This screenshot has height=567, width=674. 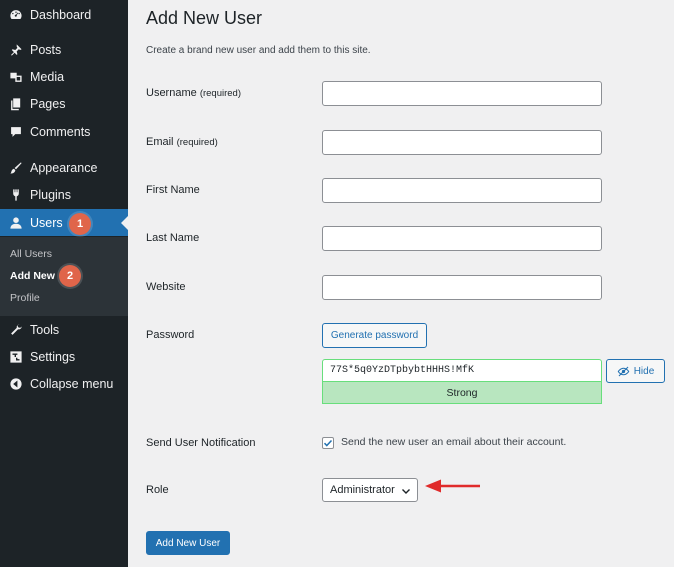 I want to click on first-name-input, so click(x=462, y=190).